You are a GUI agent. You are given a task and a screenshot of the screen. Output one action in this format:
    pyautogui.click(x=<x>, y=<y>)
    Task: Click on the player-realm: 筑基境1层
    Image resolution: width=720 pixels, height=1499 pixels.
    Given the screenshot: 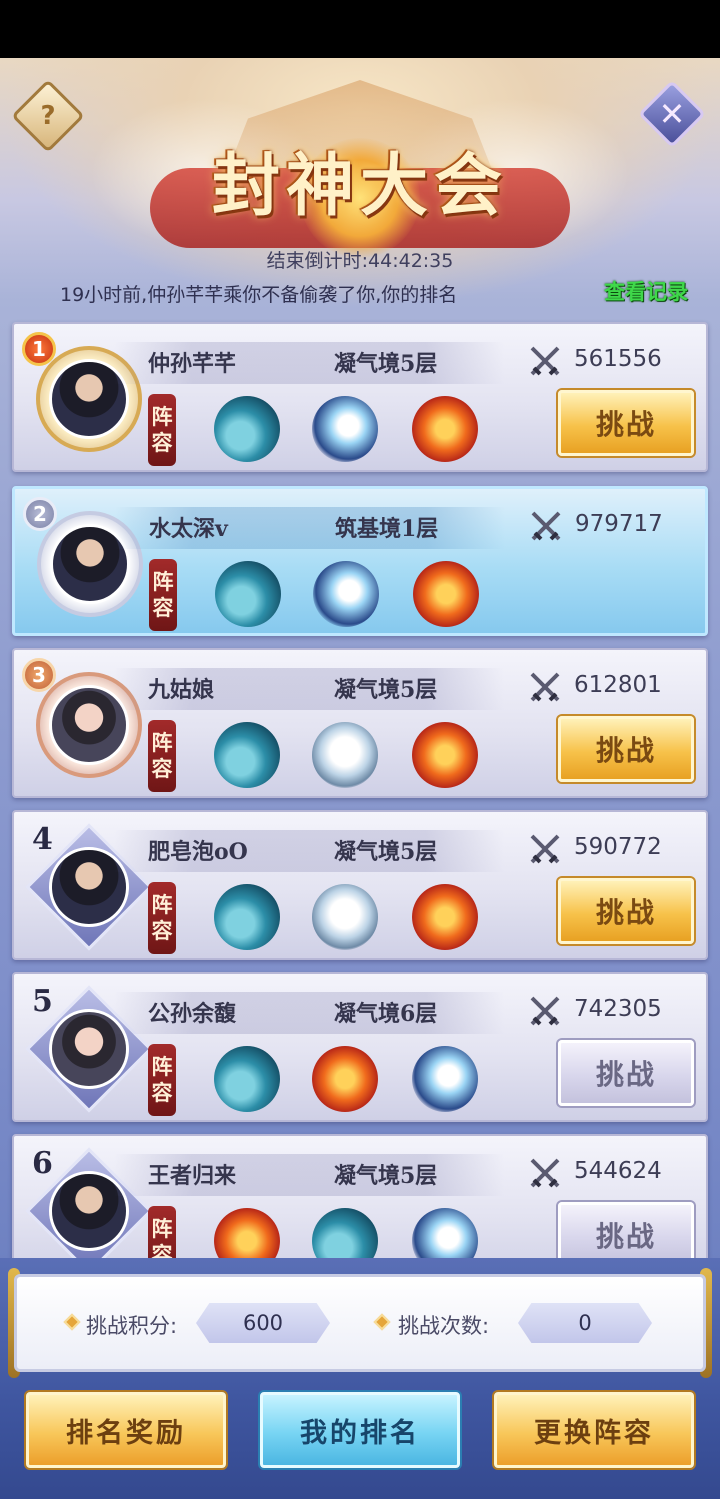 What is the action you would take?
    pyautogui.click(x=387, y=529)
    